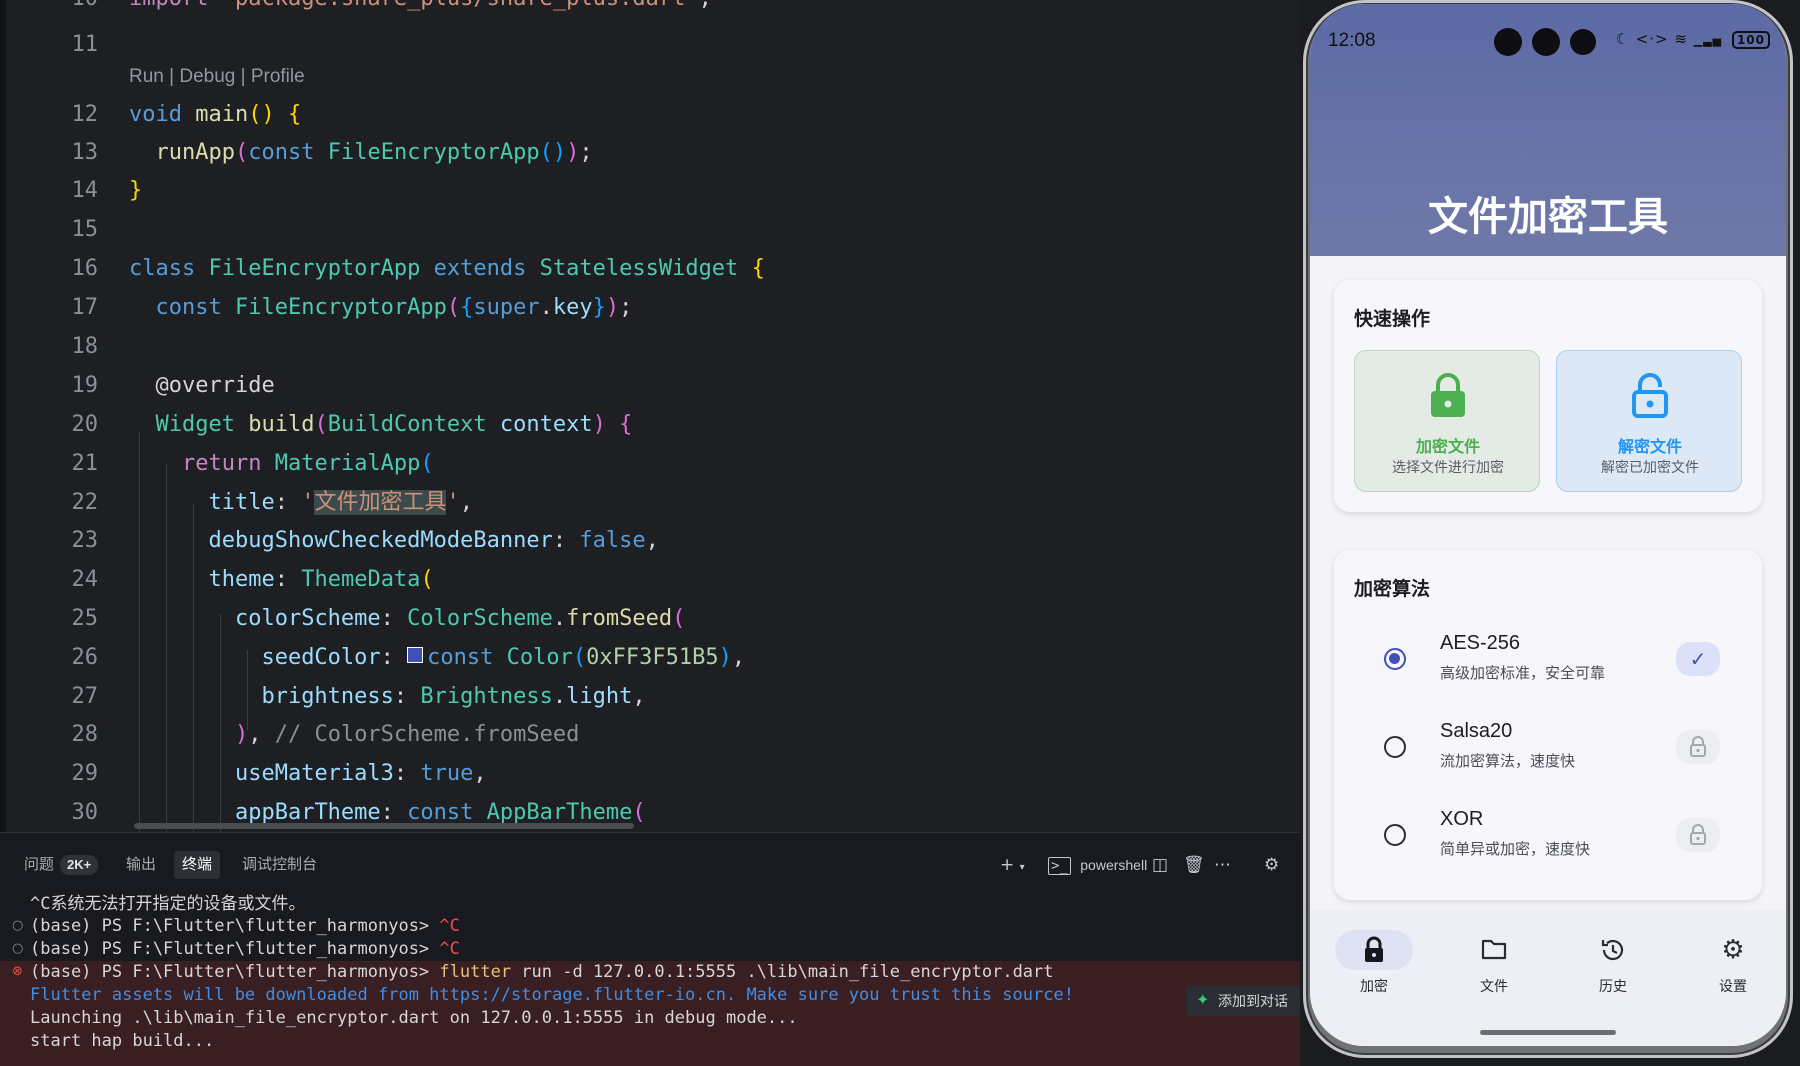 This screenshot has height=1066, width=1800. I want to click on encrypt-file-button: 加密文件 选择文件进行加密, so click(1447, 421).